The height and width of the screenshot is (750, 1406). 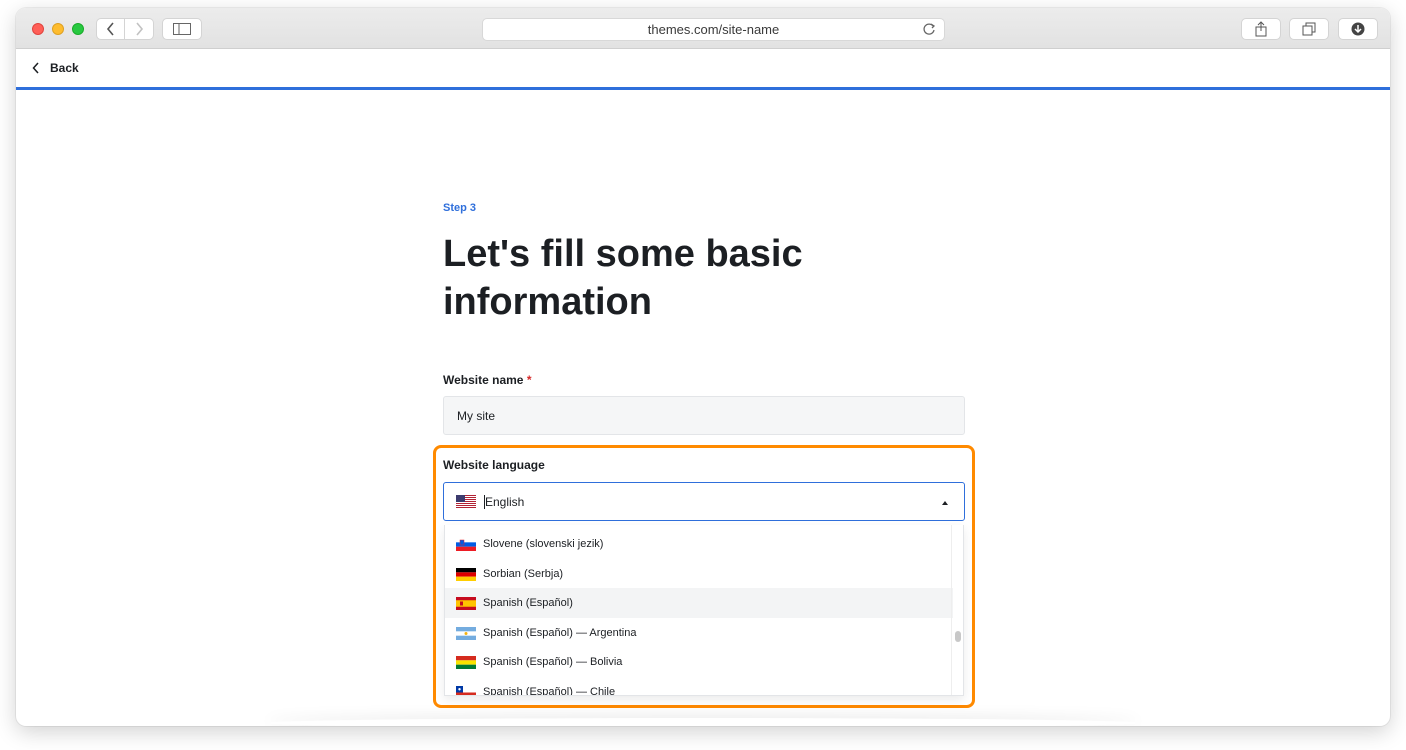 I want to click on sidebar-icon, so click(x=182, y=29).